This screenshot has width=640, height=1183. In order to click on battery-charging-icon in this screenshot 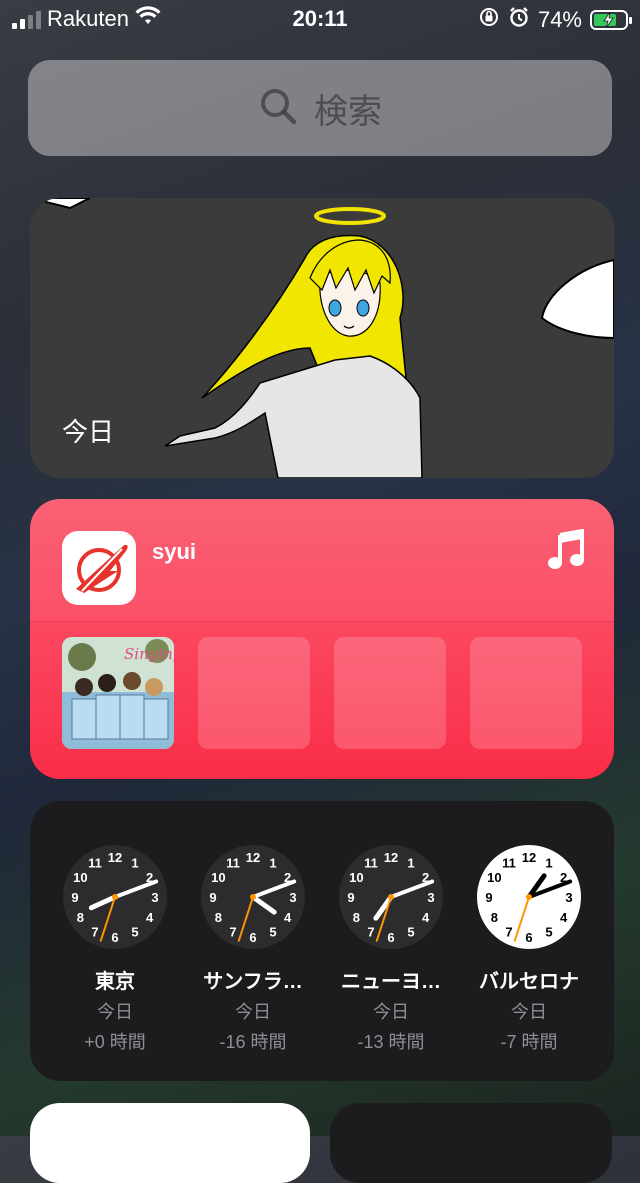, I will do `click(611, 20)`.